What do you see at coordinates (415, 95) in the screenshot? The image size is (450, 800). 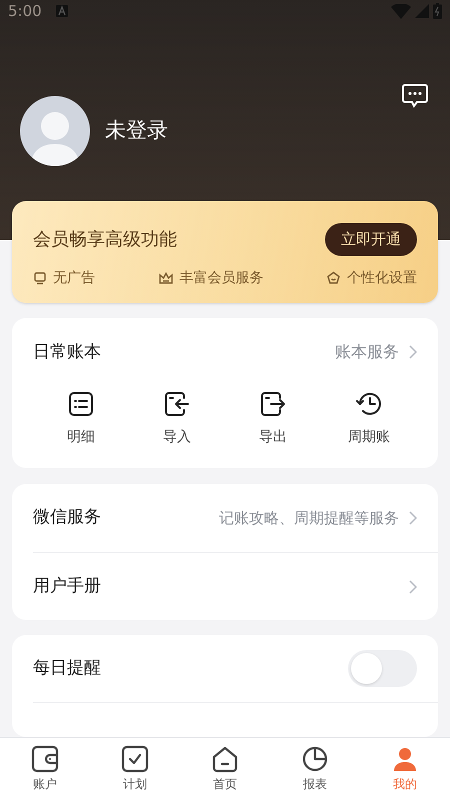 I see `message-icon` at bounding box center [415, 95].